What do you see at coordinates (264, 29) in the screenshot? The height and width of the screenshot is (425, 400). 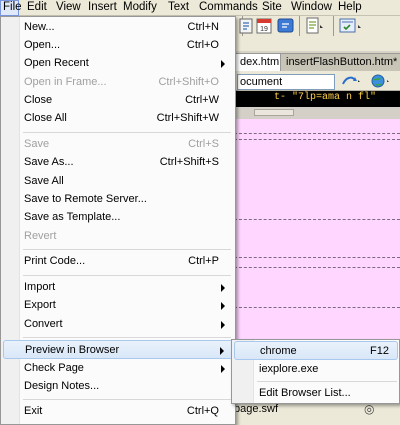 I see `svg-text: 19` at bounding box center [264, 29].